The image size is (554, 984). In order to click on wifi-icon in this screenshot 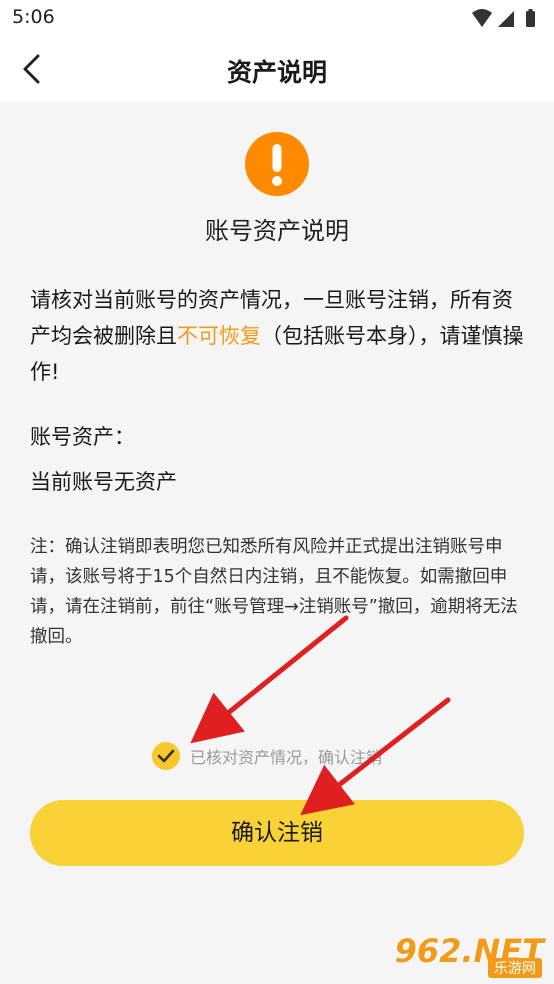, I will do `click(482, 18)`.